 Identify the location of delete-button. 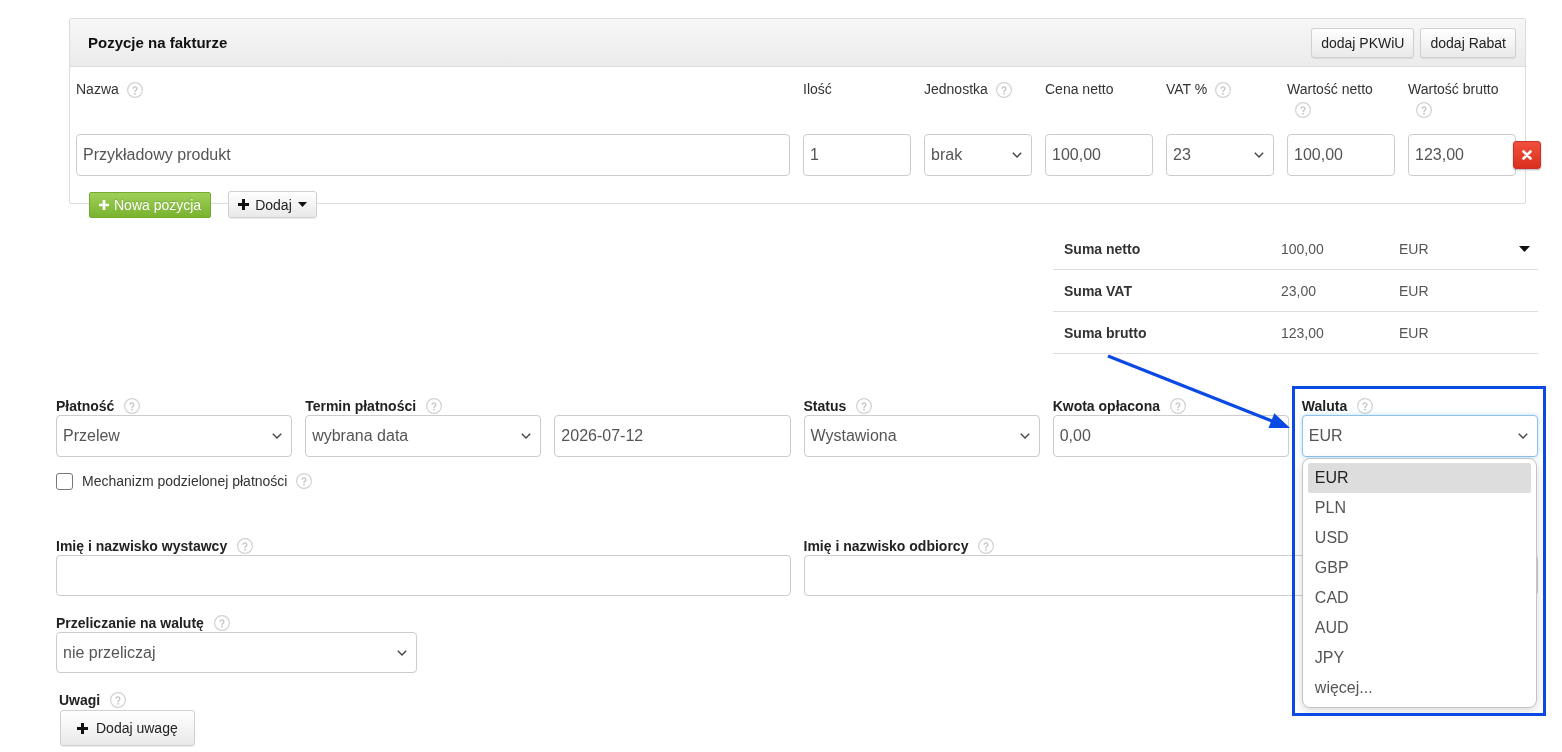
(1527, 155).